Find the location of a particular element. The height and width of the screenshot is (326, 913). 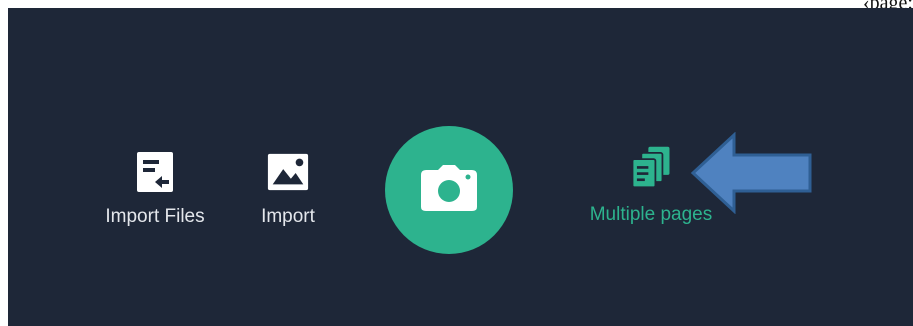

left-arrow-pointer is located at coordinates (751, 173).